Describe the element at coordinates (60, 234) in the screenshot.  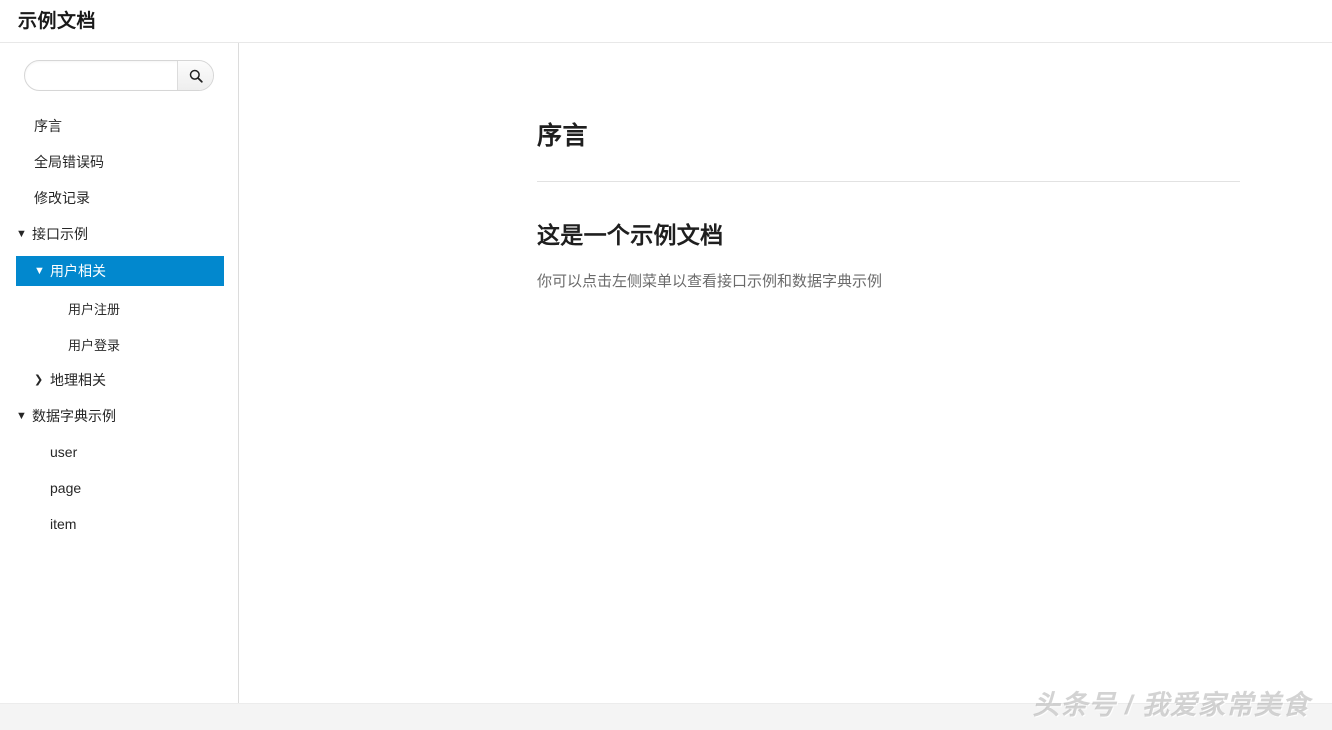
I see `sidebar-item-label: 接口示例` at that location.